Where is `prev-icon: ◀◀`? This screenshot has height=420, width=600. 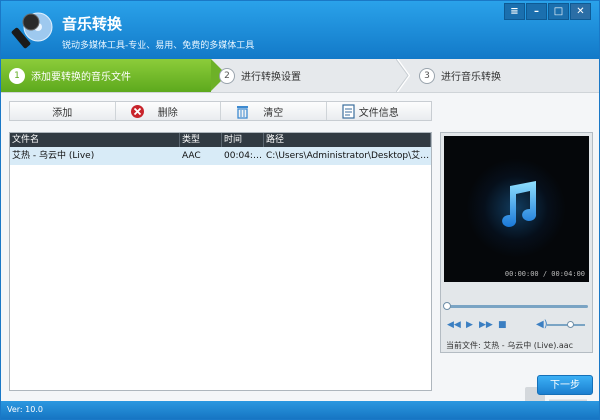
prev-icon: ◀◀ is located at coordinates (454, 325).